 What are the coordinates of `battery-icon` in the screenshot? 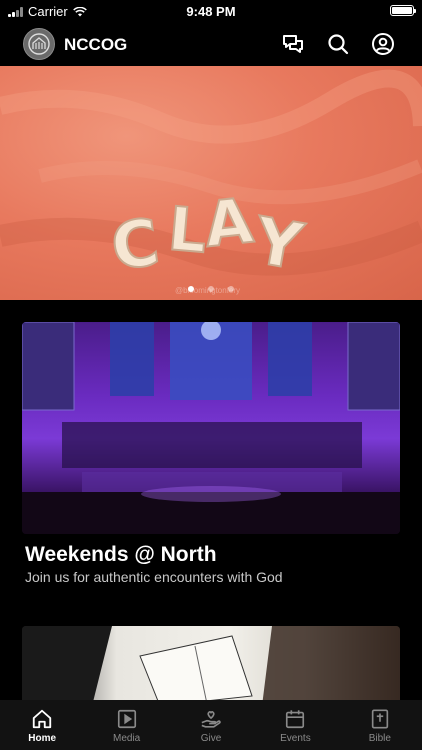 It's located at (403, 10).